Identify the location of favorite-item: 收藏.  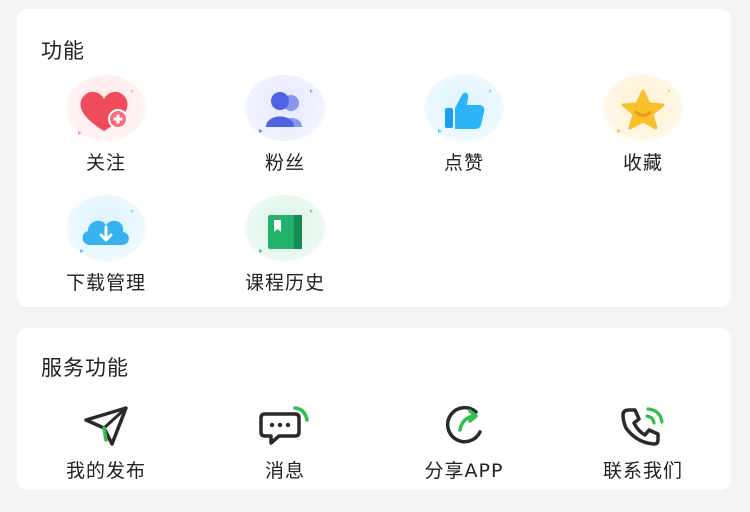
(643, 125).